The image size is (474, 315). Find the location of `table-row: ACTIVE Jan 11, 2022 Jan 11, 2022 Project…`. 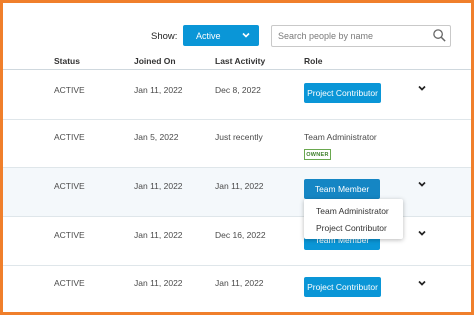

table-row: ACTIVE Jan 11, 2022 Jan 11, 2022 Project… is located at coordinates (237, 289).